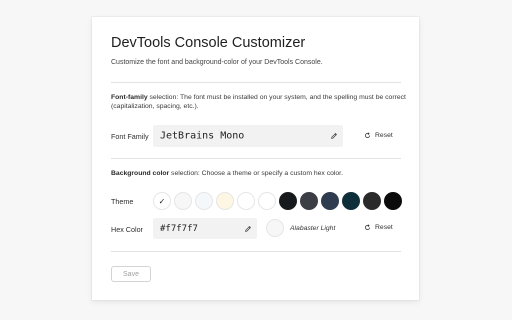 Image resolution: width=512 pixels, height=320 pixels. Describe the element at coordinates (127, 229) in the screenshot. I see `hex-color-label: Hex Color` at that location.